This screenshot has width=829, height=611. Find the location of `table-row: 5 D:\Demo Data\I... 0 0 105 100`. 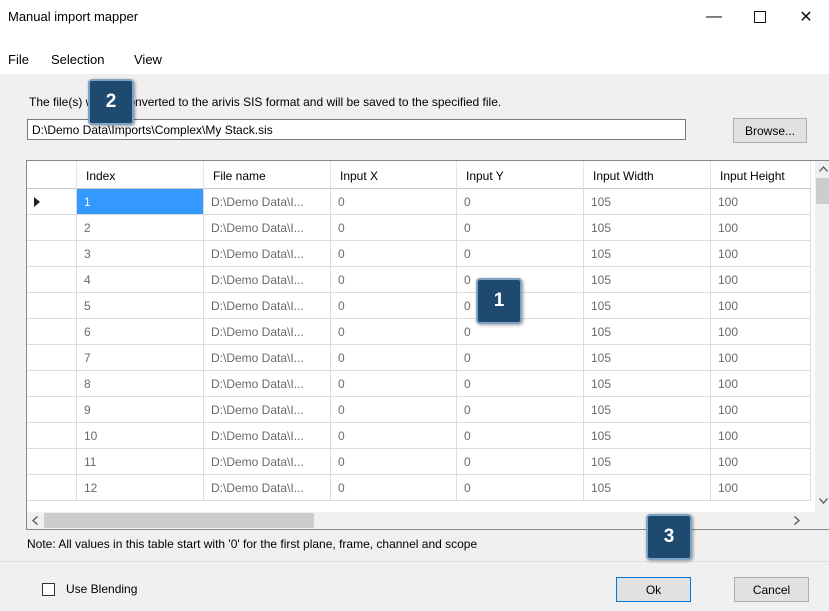

table-row: 5 D:\Demo Data\I... 0 0 105 100 is located at coordinates (419, 306).